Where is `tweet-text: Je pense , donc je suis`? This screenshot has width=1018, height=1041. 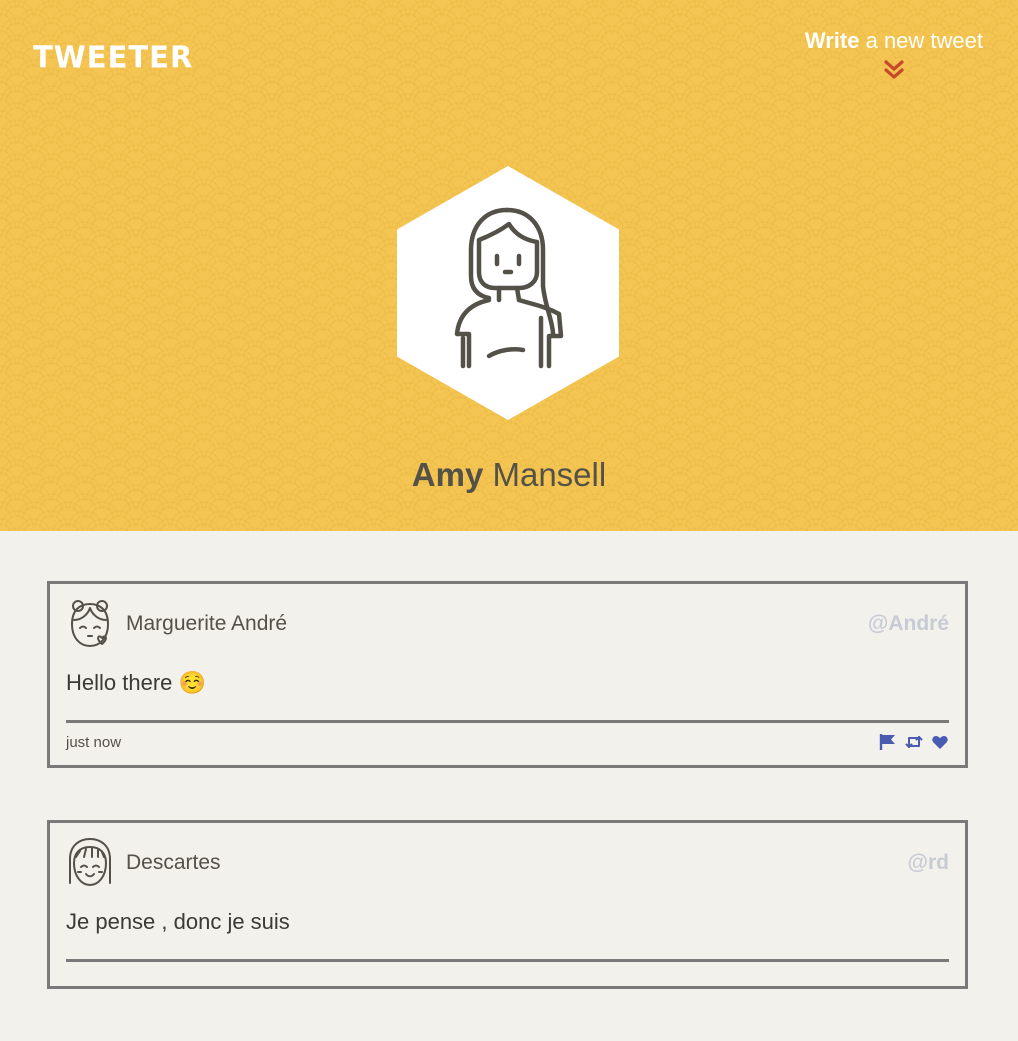
tweet-text: Je pense , donc je suis is located at coordinates (178, 921).